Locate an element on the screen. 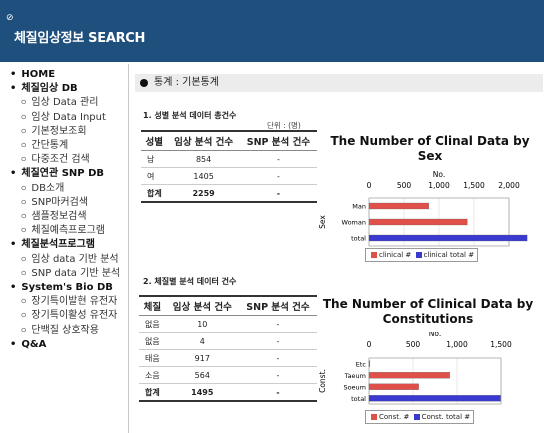 The height and width of the screenshot is (433, 544). clinical-count: 564 is located at coordinates (202, 375).